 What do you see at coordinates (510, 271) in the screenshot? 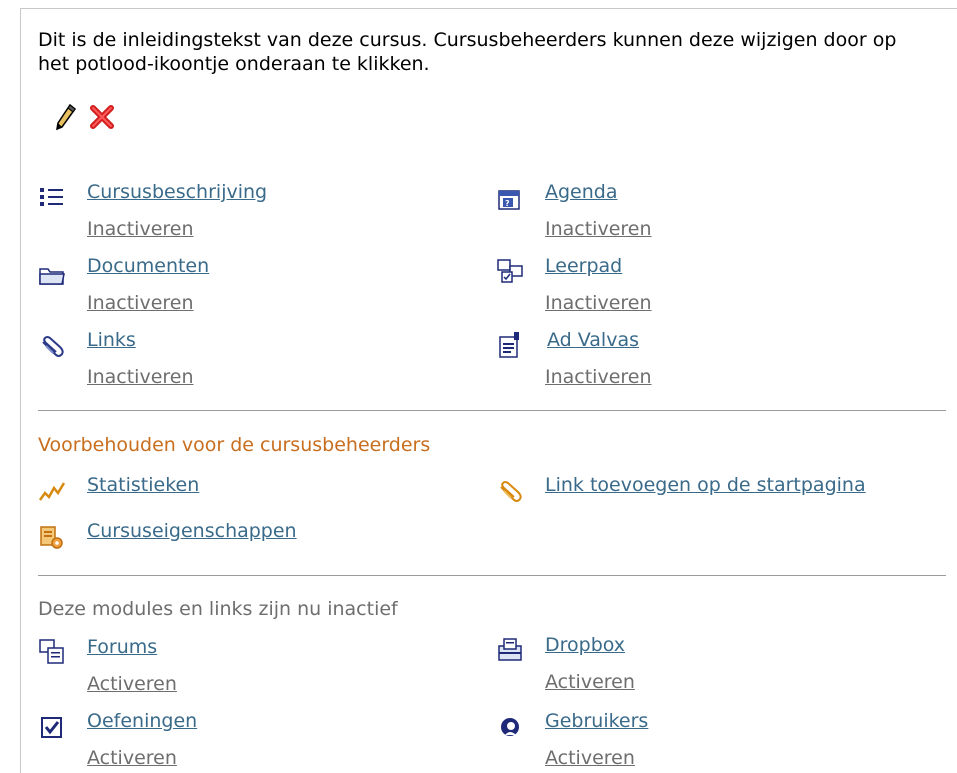
I see `learning-path-icon` at bounding box center [510, 271].